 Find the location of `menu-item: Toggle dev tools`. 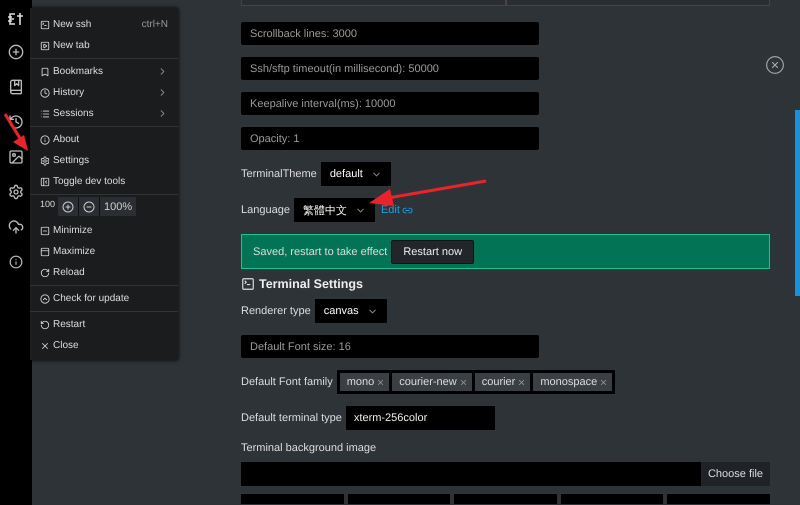

menu-item: Toggle dev tools is located at coordinates (104, 181).